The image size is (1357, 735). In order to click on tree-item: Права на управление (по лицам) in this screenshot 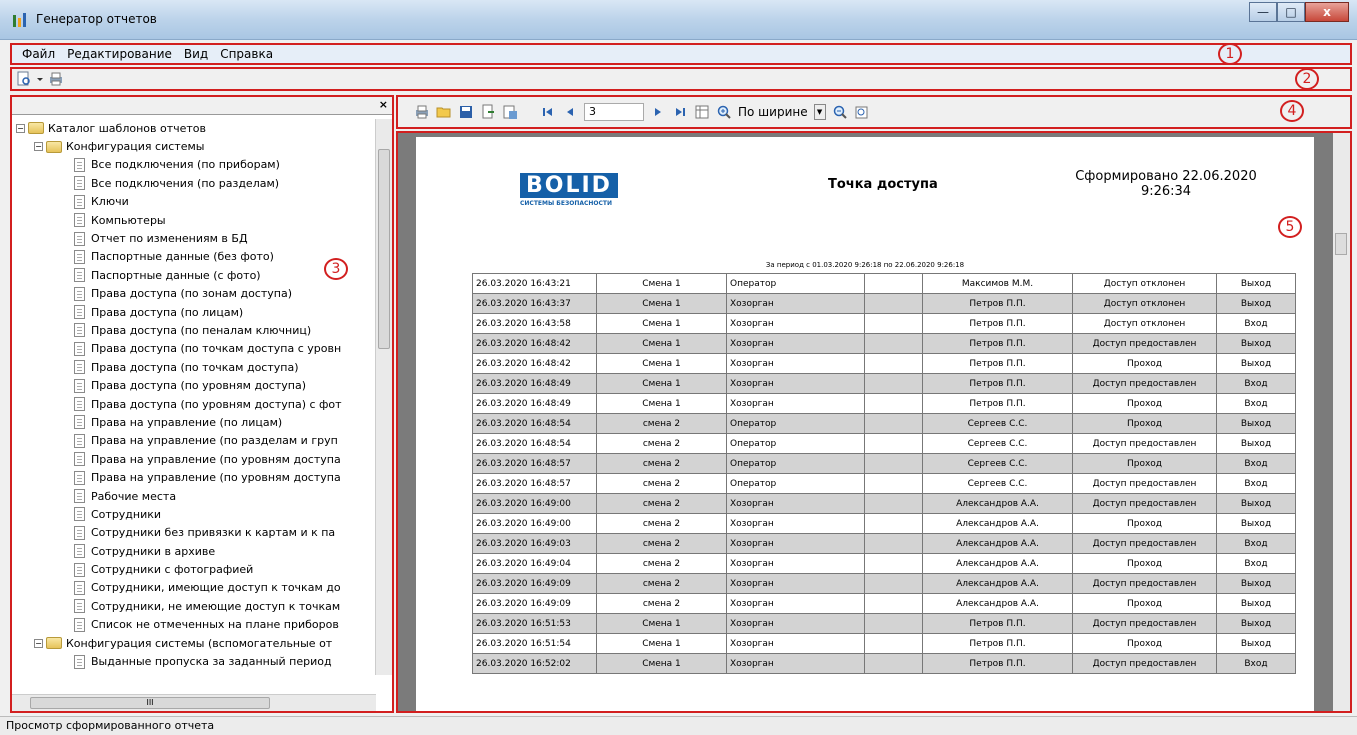, I will do `click(192, 422)`.